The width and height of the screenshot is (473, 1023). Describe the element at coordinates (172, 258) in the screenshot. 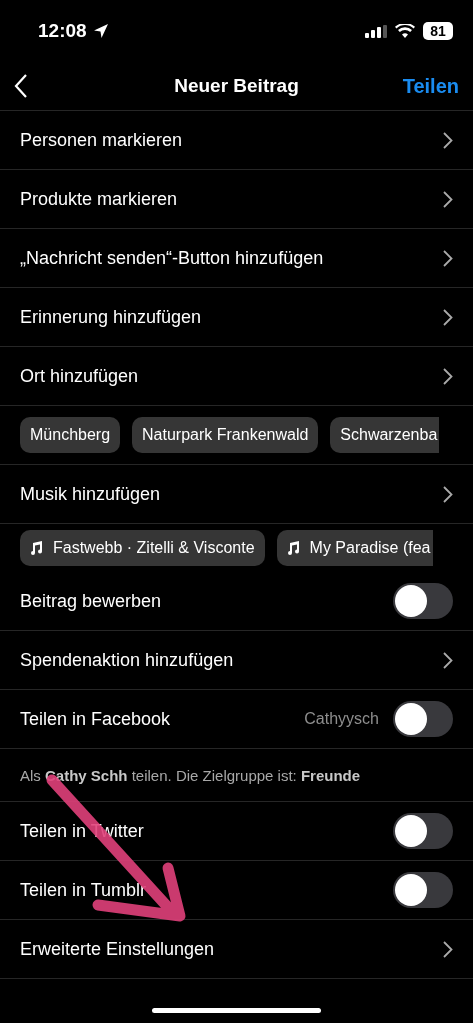

I see `menu-item: „Nachricht senden“-Button hinzufügen` at that location.